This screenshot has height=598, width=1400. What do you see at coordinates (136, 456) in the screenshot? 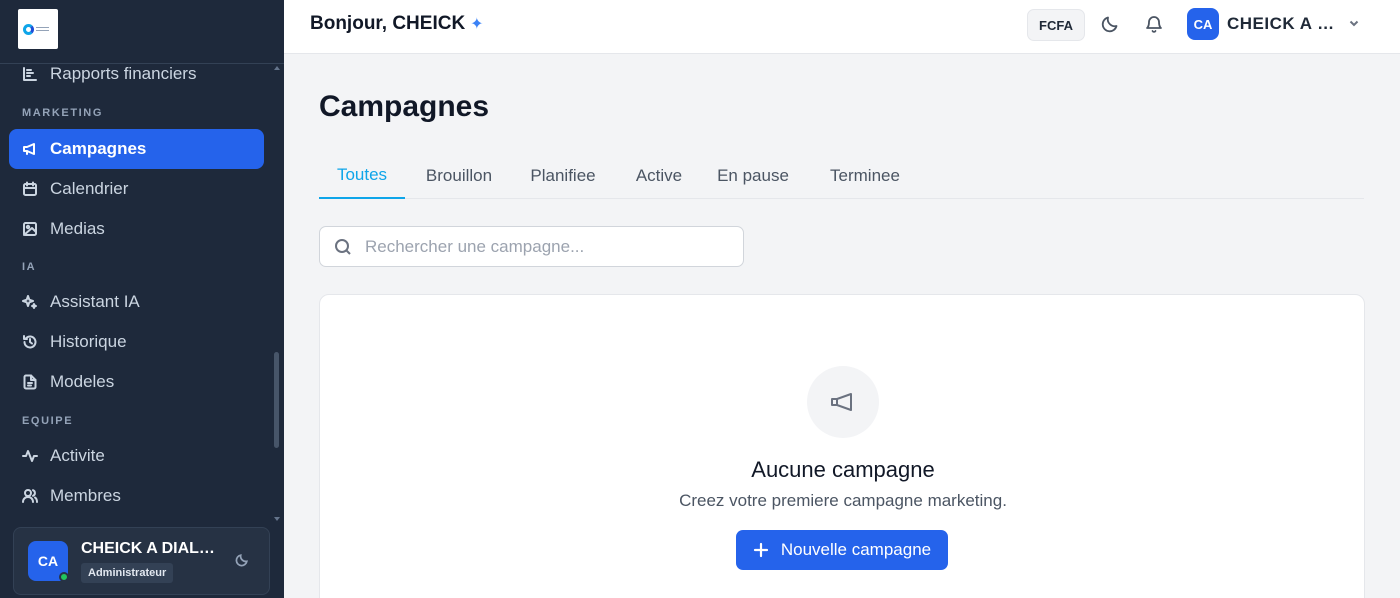
I see `sidebar-item-activite: Activite` at bounding box center [136, 456].